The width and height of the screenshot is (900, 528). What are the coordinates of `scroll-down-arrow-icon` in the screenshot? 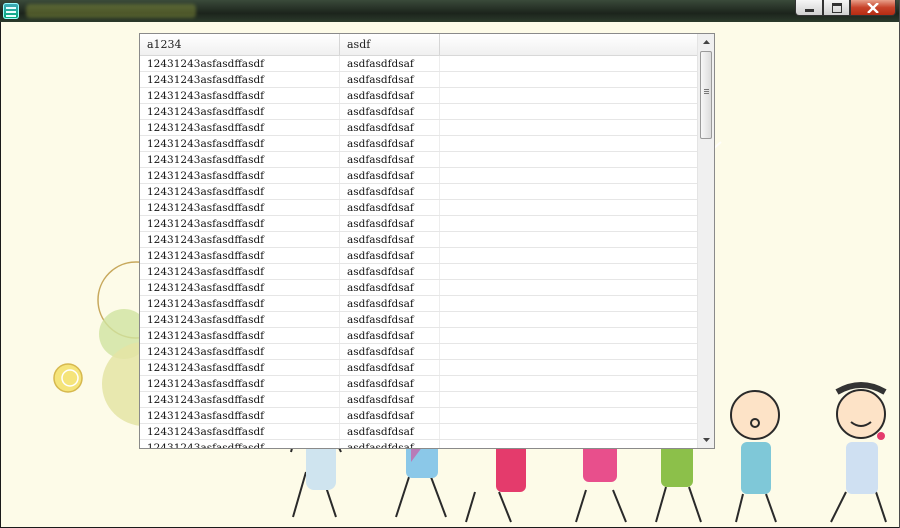 It's located at (706, 440).